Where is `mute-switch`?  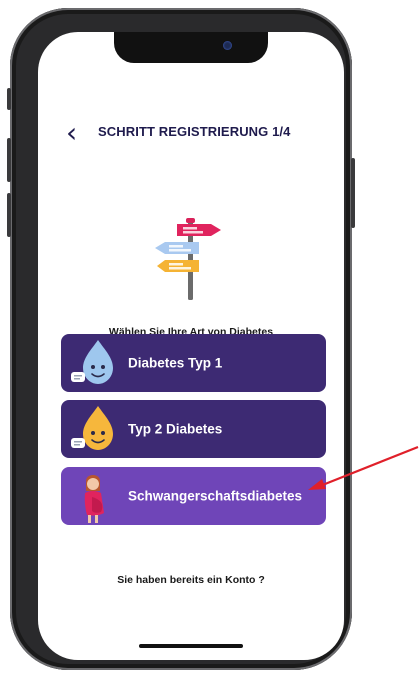 mute-switch is located at coordinates (9, 99).